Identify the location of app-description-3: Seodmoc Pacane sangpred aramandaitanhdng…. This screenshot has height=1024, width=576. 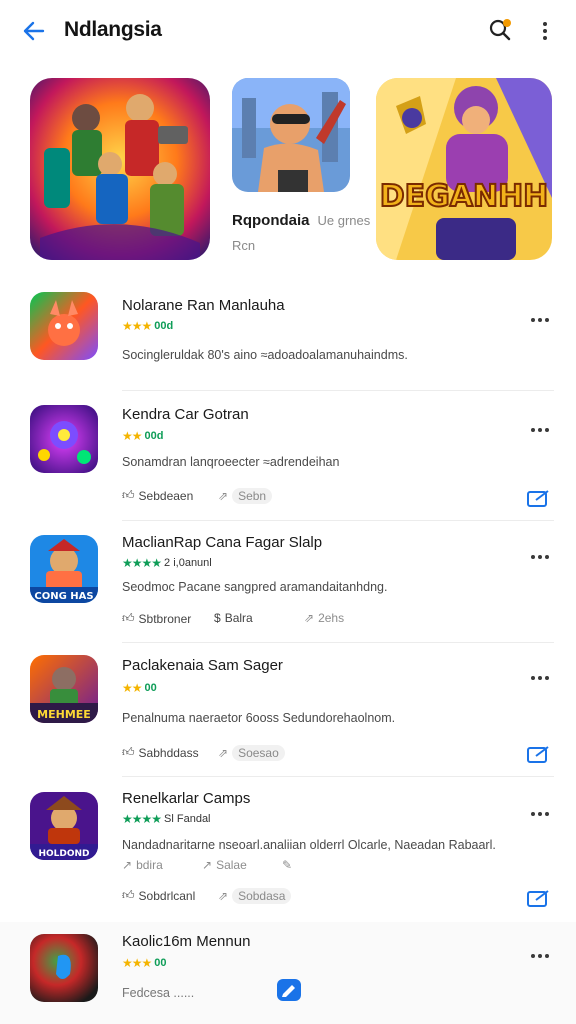
(255, 587).